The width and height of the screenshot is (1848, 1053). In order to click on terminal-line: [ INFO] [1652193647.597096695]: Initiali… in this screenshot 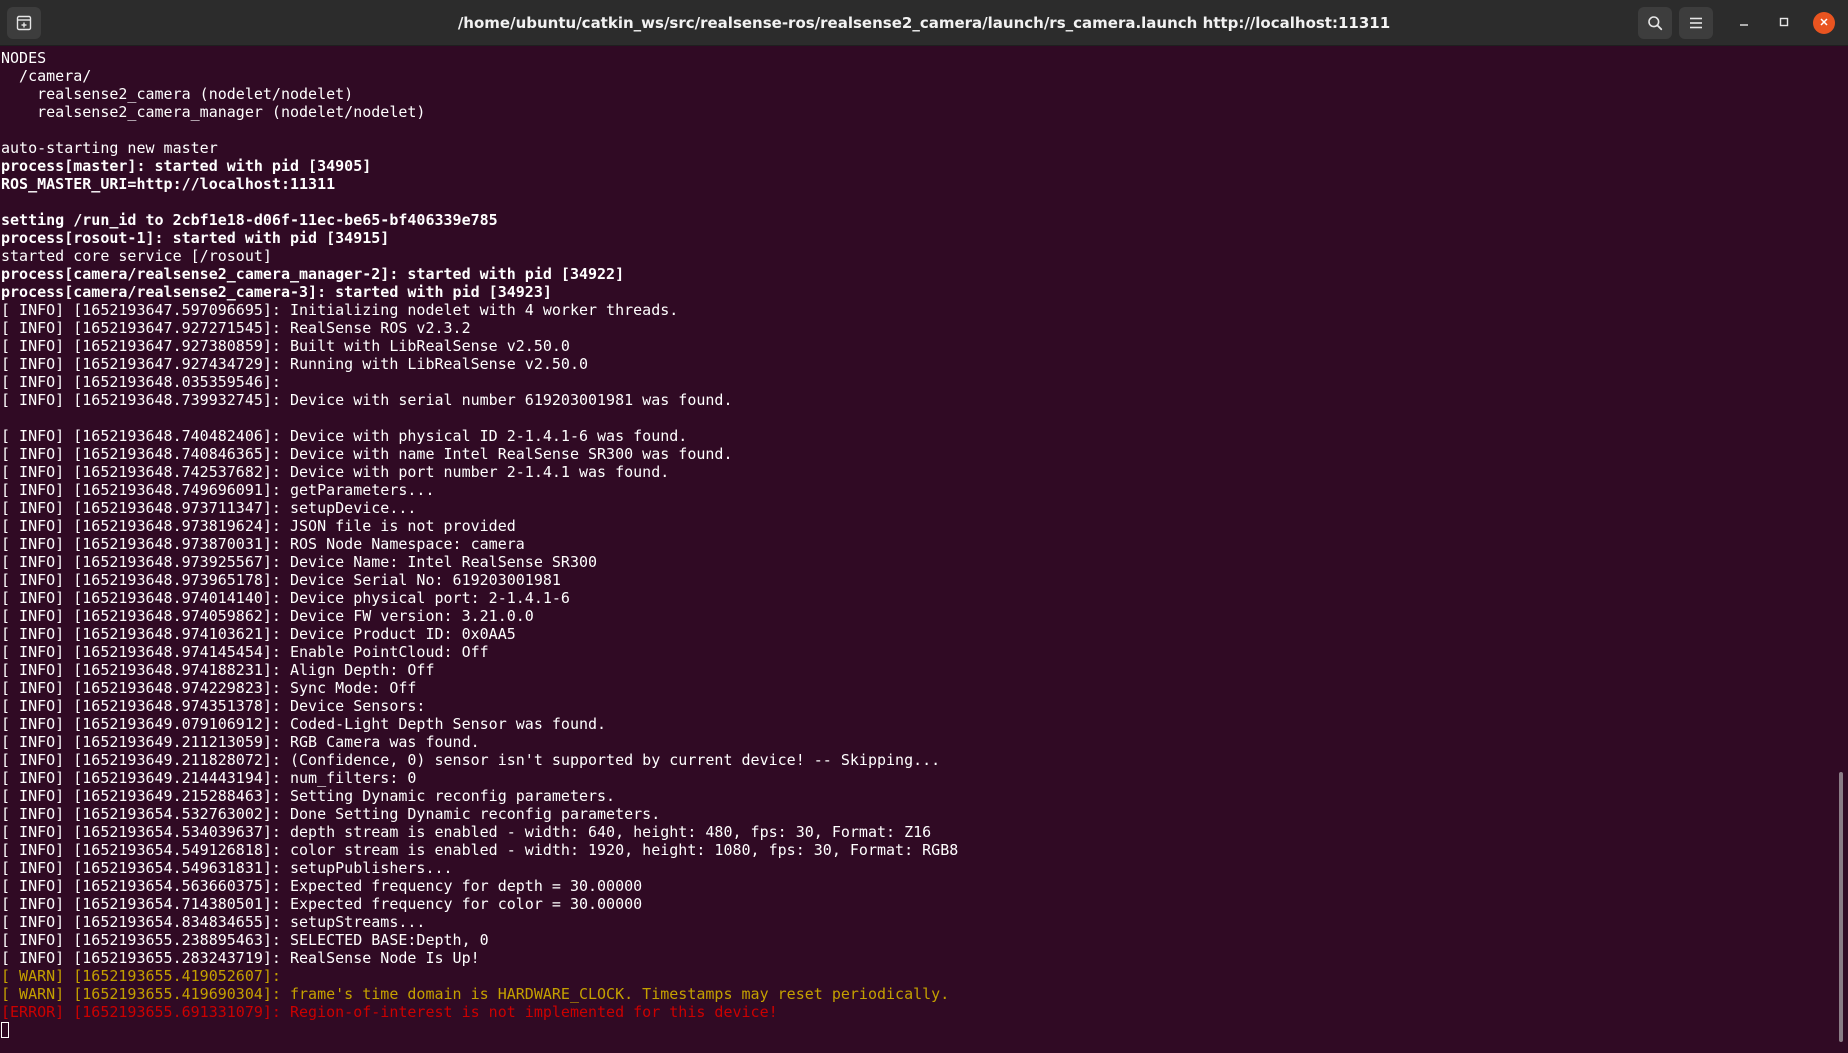, I will do `click(340, 310)`.